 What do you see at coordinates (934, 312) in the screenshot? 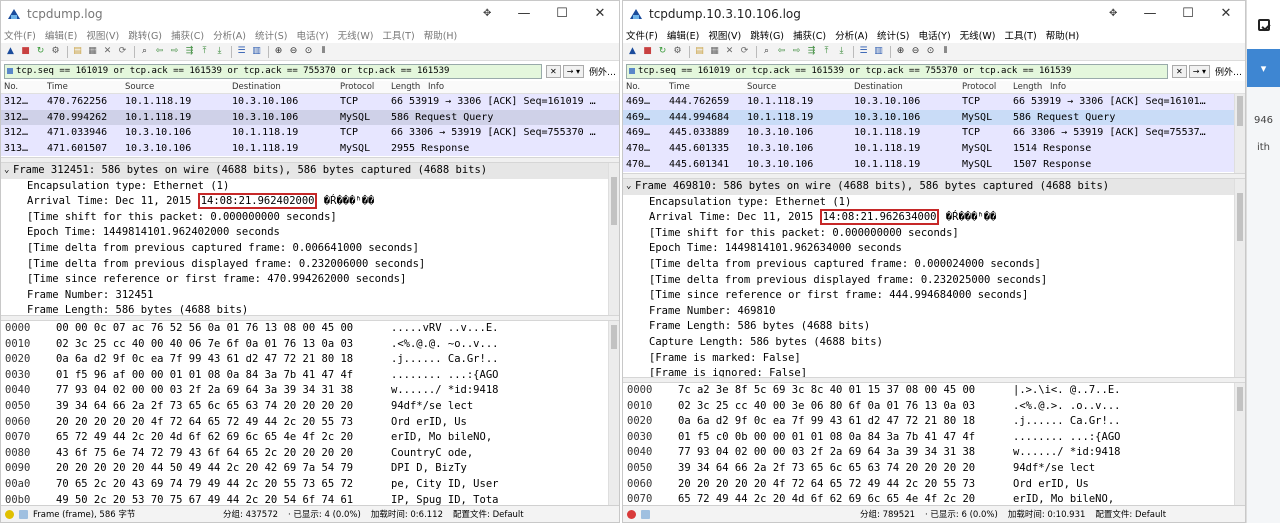
I see `detail-row: Frame Number: 469810` at bounding box center [934, 312].